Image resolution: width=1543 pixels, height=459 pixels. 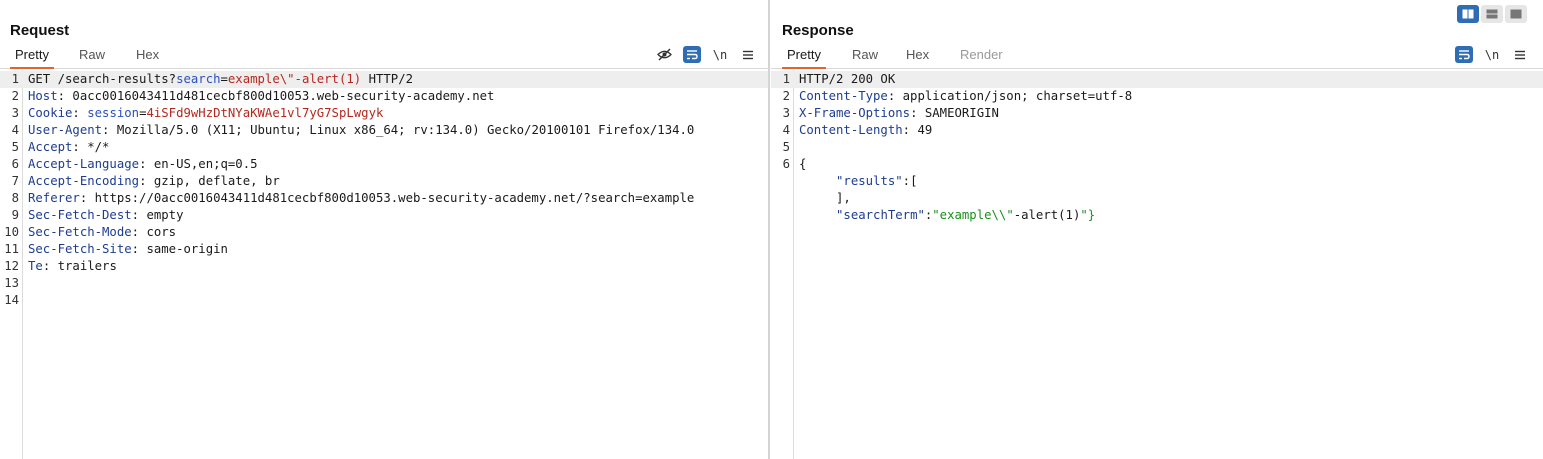 What do you see at coordinates (147, 57) in the screenshot?
I see `request-tab-hex: Hex` at bounding box center [147, 57].